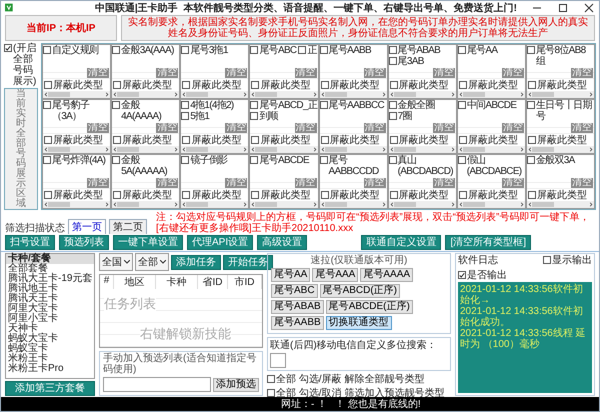  I want to click on dropdown: 全国, so click(116, 262).